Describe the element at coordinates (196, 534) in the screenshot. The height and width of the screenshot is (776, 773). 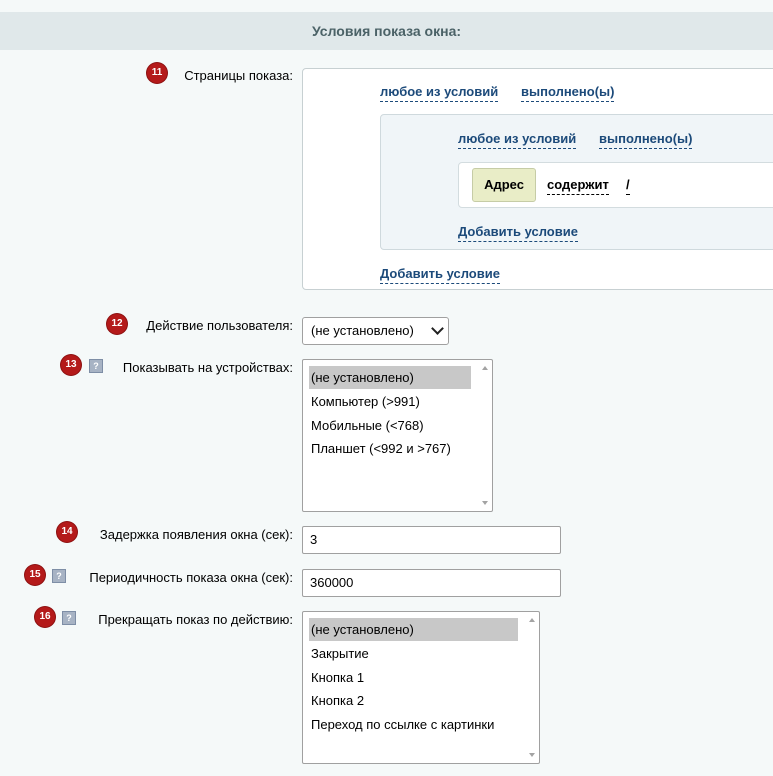
I see `delay-label: Задержка появления окна (сек):` at that location.